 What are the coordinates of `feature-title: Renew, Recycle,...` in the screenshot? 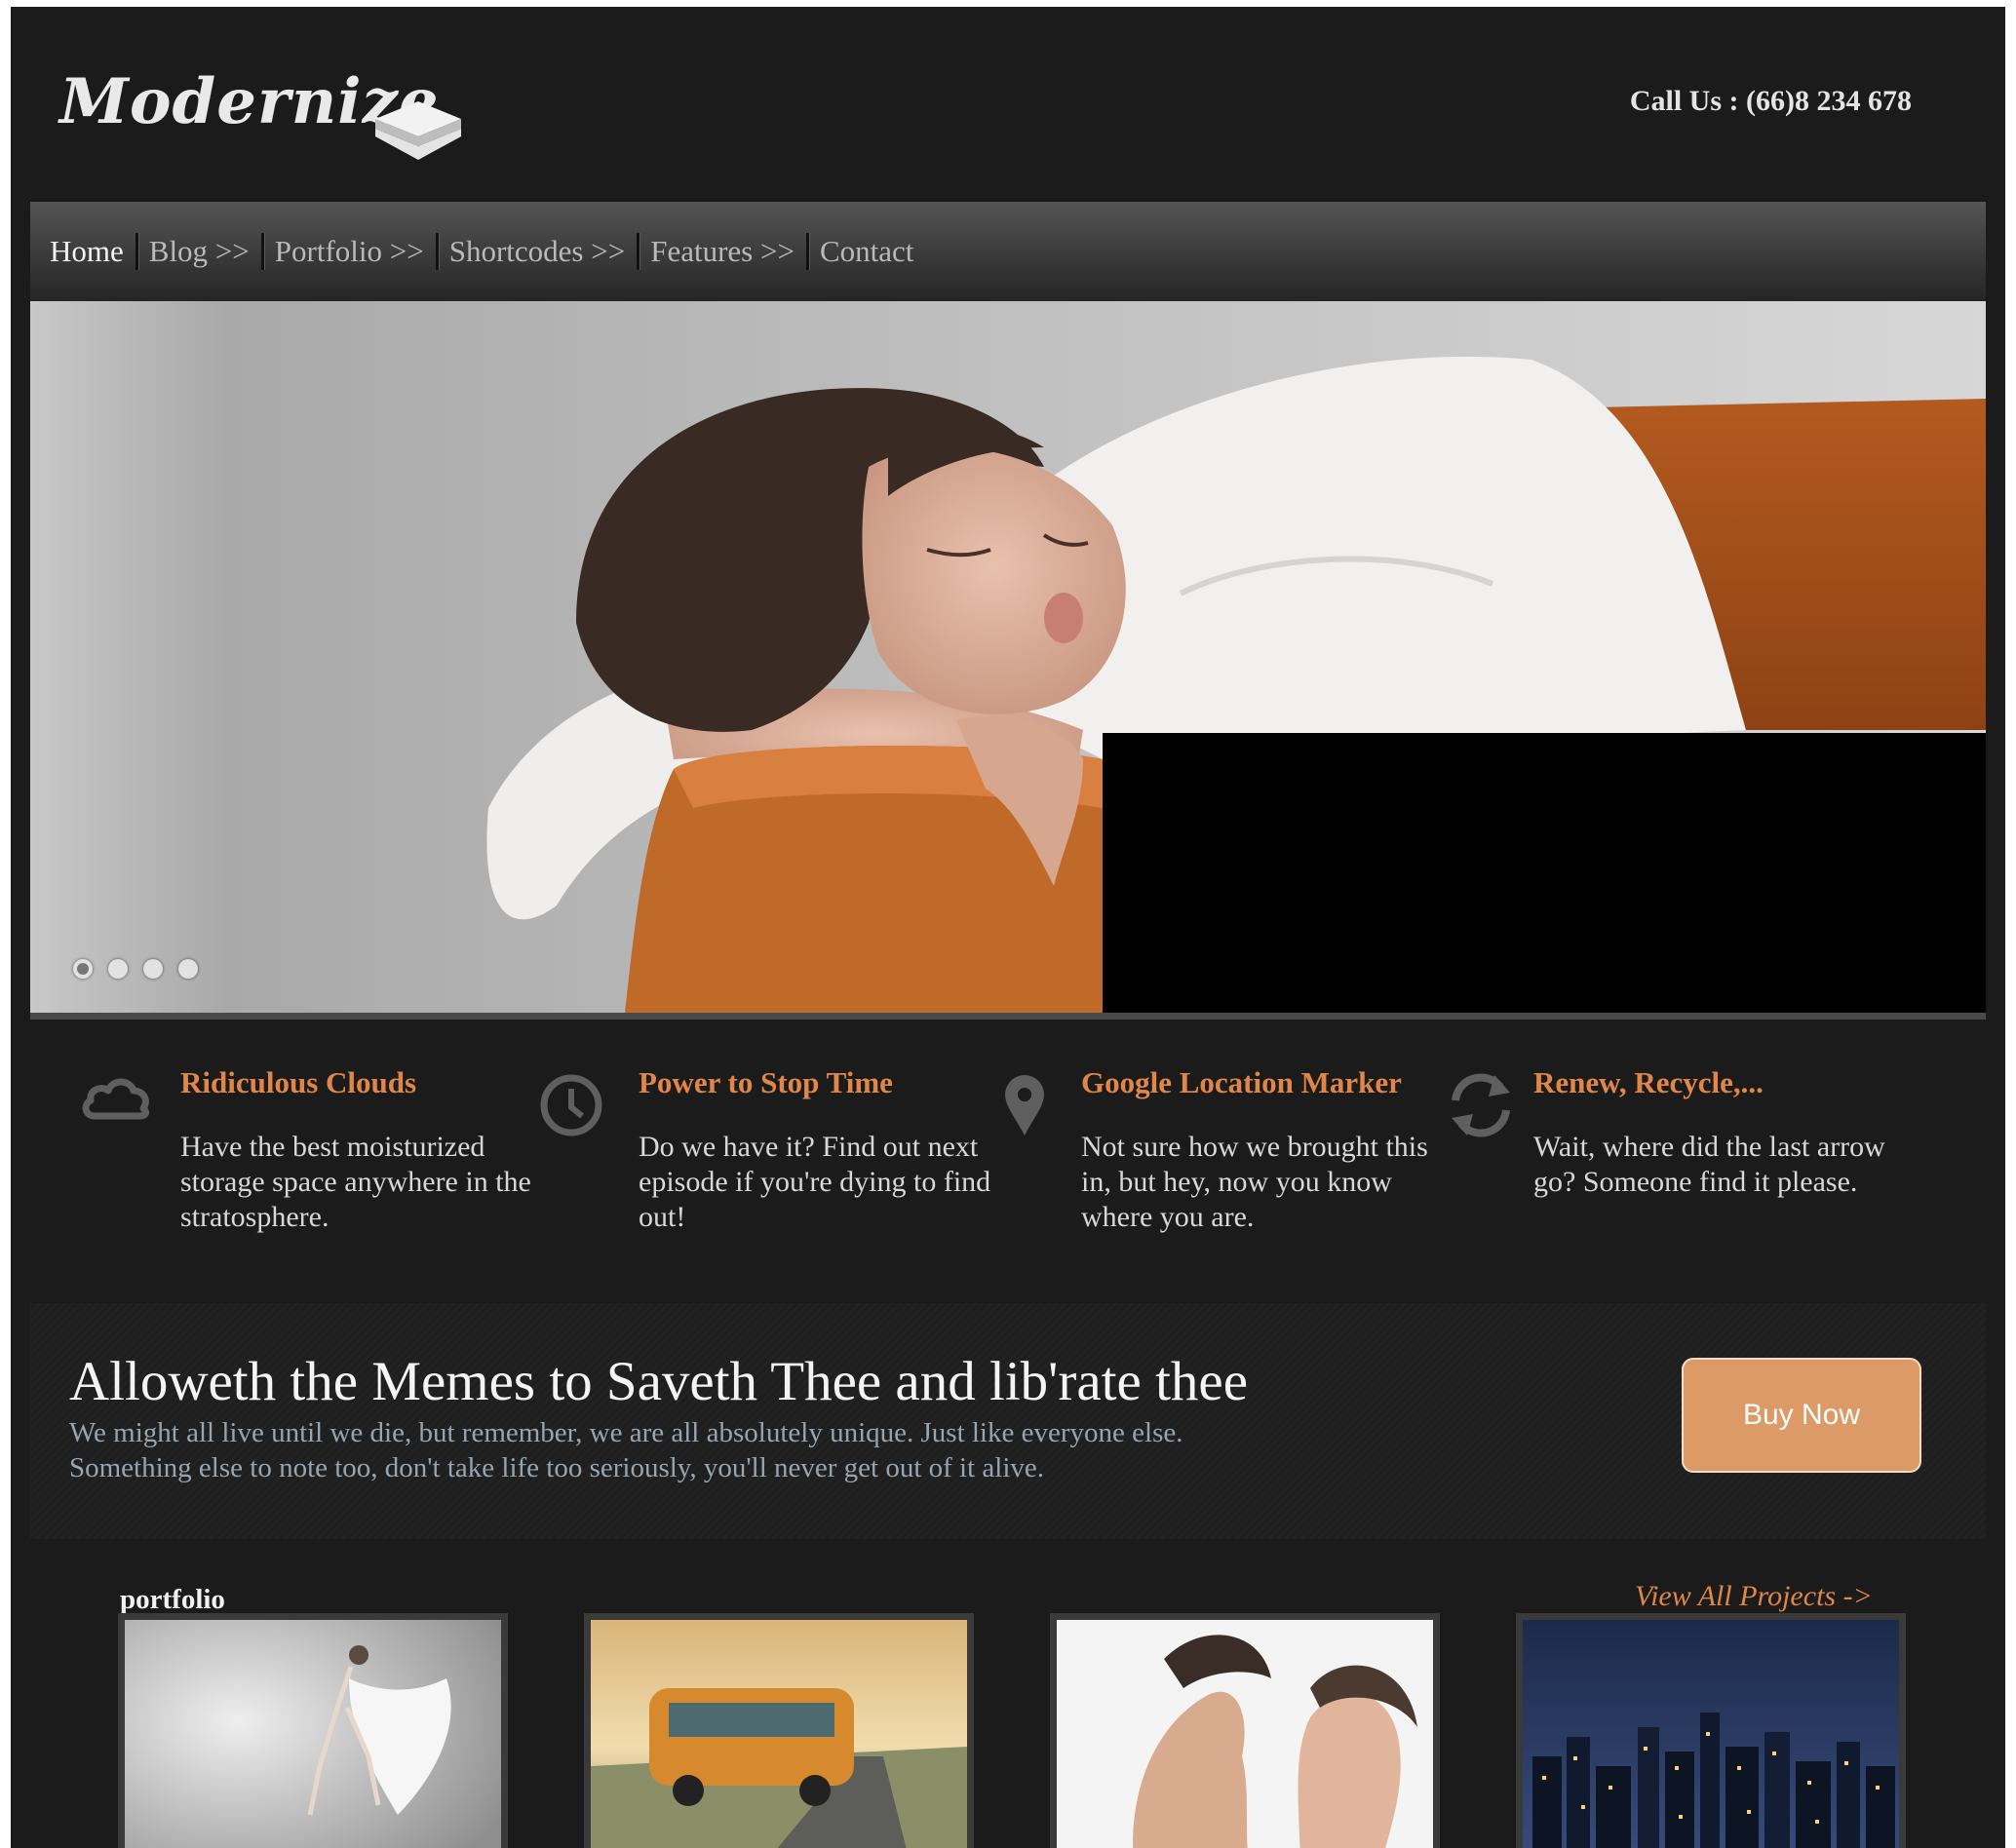 It's located at (1648, 1082).